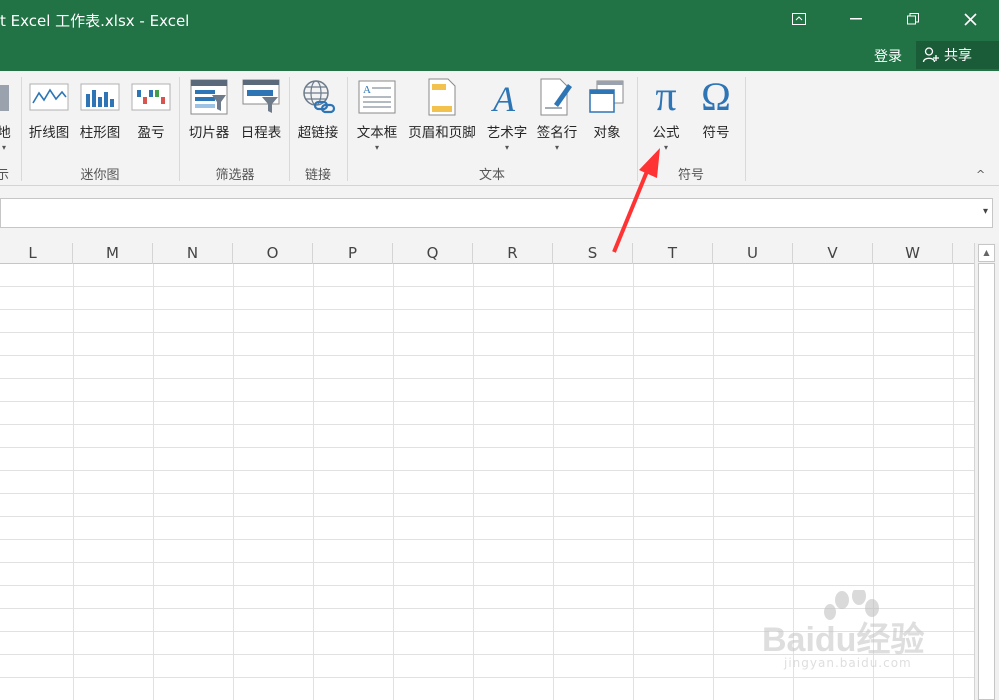  What do you see at coordinates (235, 175) in the screenshot?
I see `group-label-filters: 筛选器` at bounding box center [235, 175].